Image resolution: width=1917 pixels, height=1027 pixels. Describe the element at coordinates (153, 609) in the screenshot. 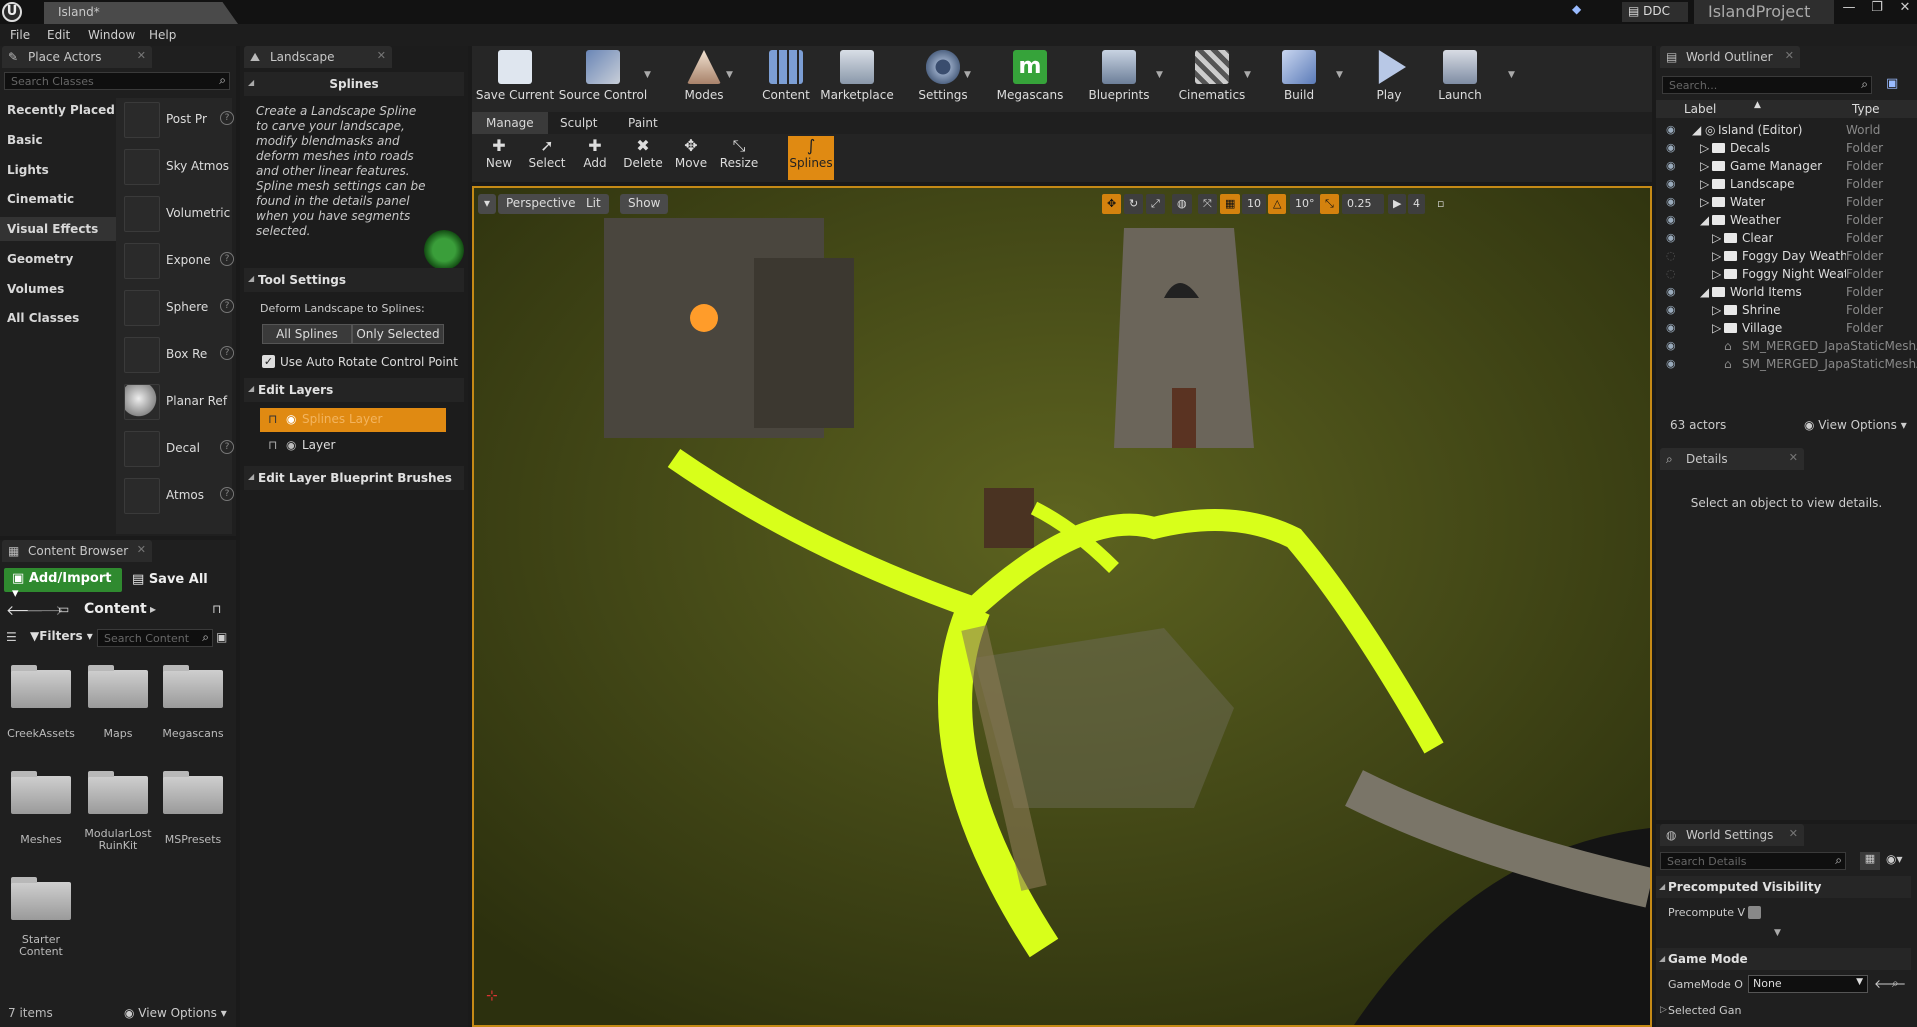

I see `path-chevron-icon: ▸` at that location.